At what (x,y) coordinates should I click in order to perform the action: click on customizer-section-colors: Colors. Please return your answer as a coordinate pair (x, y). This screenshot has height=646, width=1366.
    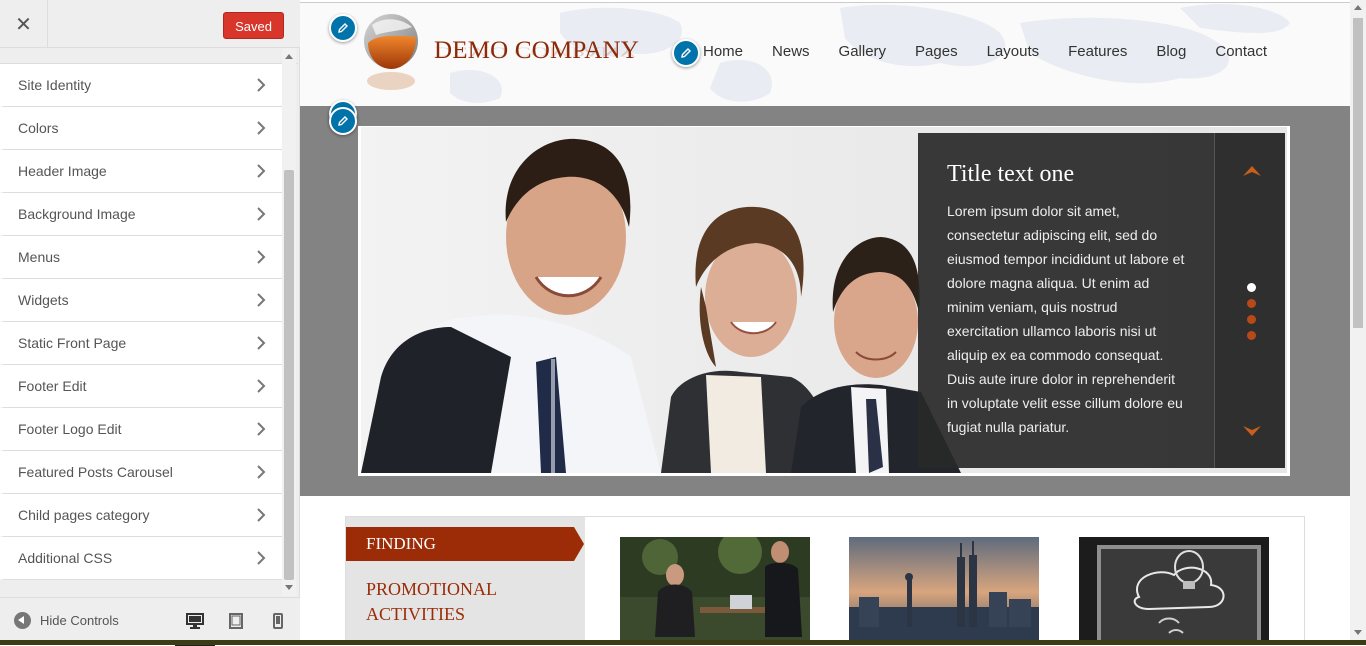
    Looking at the image, I should click on (141, 128).